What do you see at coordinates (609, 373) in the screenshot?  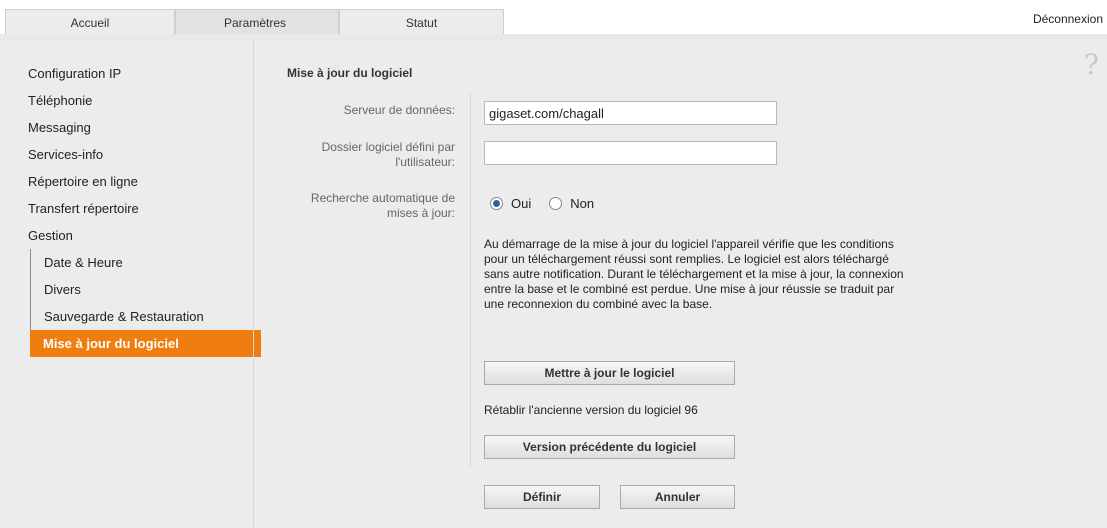 I see `update-software-button: Mettre à jour le logiciel` at bounding box center [609, 373].